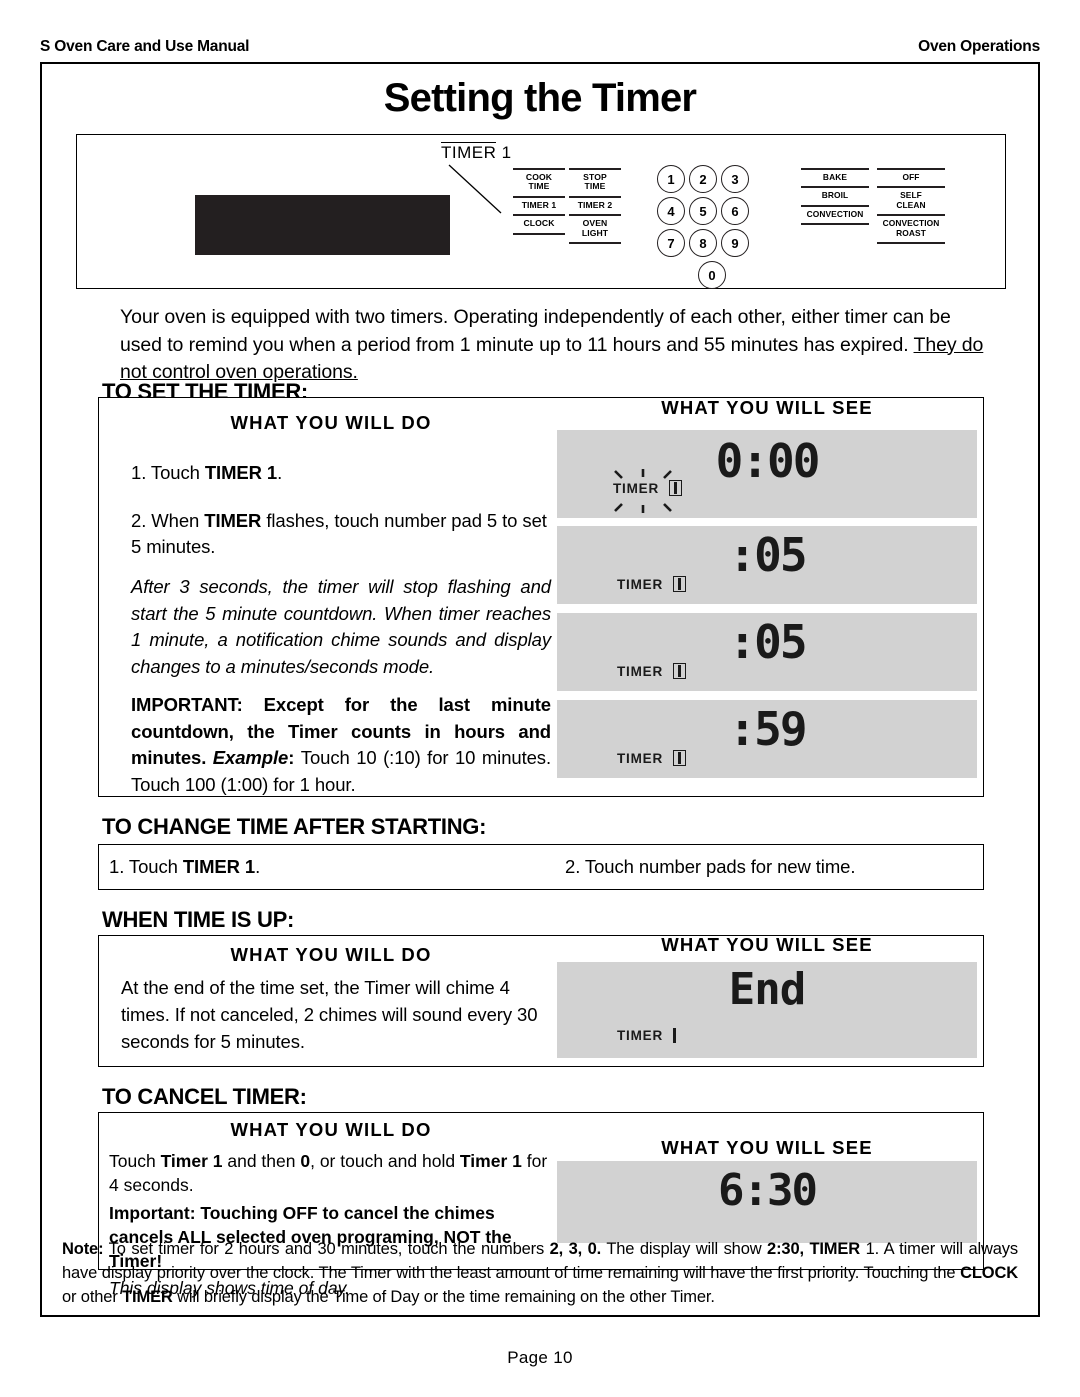 Image resolution: width=1080 pixels, height=1397 pixels. What do you see at coordinates (767, 944) in the screenshot?
I see `when-up-will-see-header: WHAT YOU WILL SEE` at bounding box center [767, 944].